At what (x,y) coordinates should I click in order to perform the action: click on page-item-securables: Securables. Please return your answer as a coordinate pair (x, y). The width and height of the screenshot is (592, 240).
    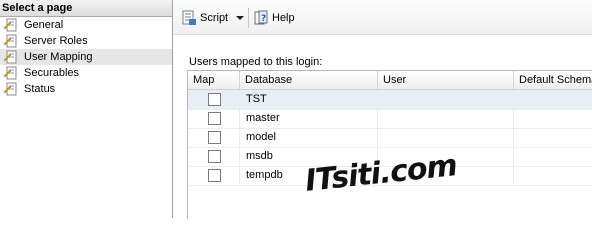
    Looking at the image, I should click on (86, 73).